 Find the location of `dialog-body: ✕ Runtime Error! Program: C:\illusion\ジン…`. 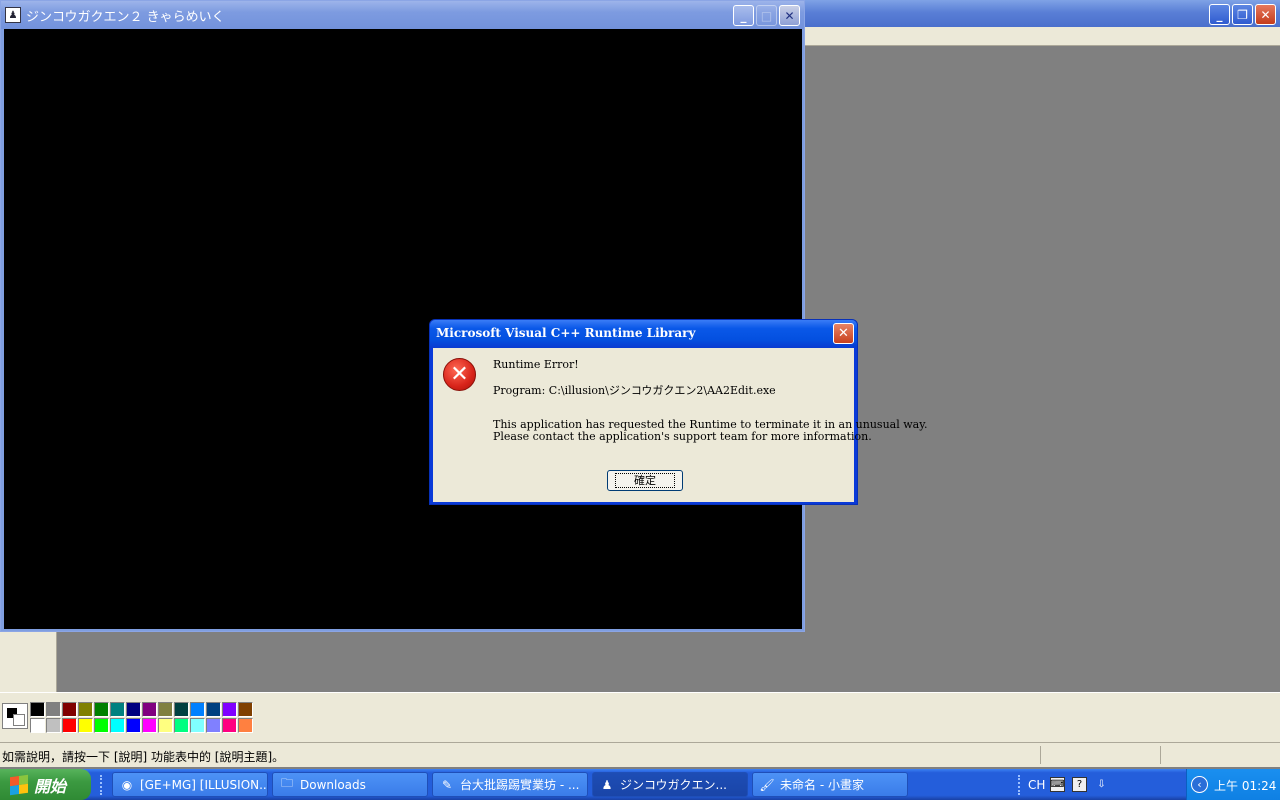

dialog-body: ✕ Runtime Error! Program: C:\illusion\ジン… is located at coordinates (680, 425).